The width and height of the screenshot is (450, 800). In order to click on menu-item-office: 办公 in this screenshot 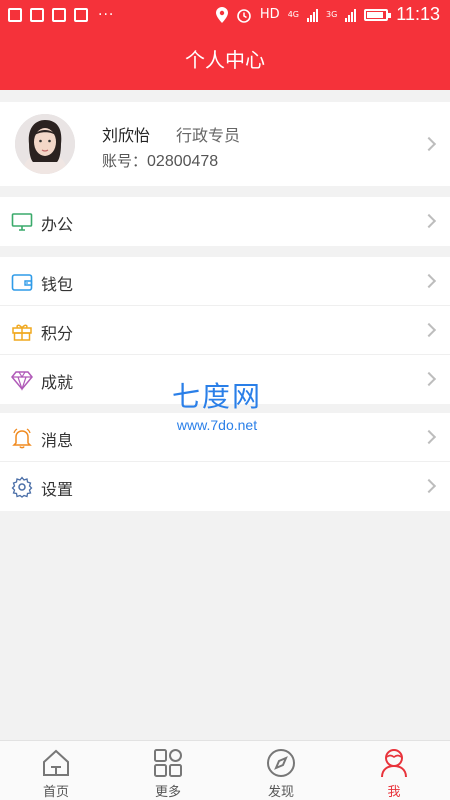, I will do `click(225, 221)`.